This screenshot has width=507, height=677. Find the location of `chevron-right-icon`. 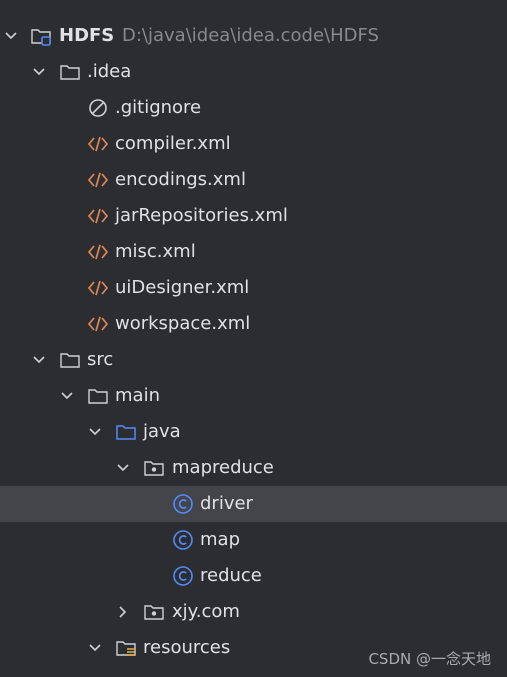

chevron-right-icon is located at coordinates (123, 612).